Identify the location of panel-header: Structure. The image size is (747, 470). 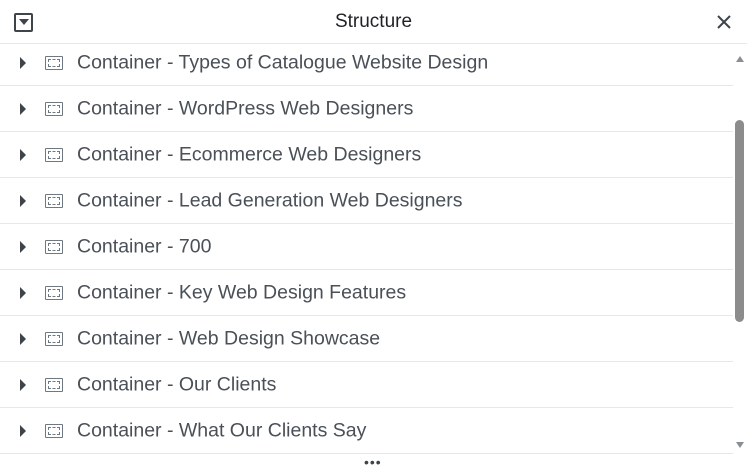
(373, 22).